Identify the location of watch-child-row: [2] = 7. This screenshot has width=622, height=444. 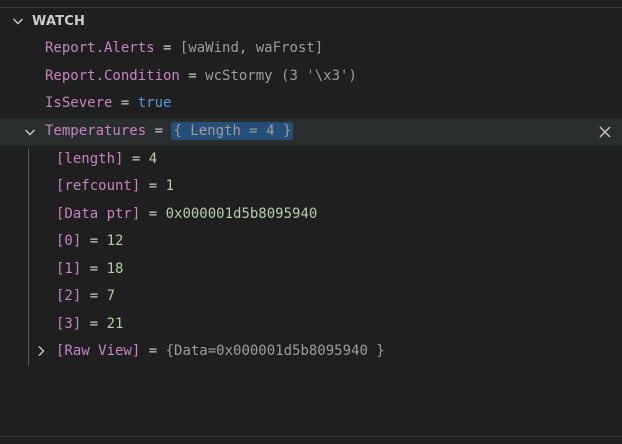
(311, 296).